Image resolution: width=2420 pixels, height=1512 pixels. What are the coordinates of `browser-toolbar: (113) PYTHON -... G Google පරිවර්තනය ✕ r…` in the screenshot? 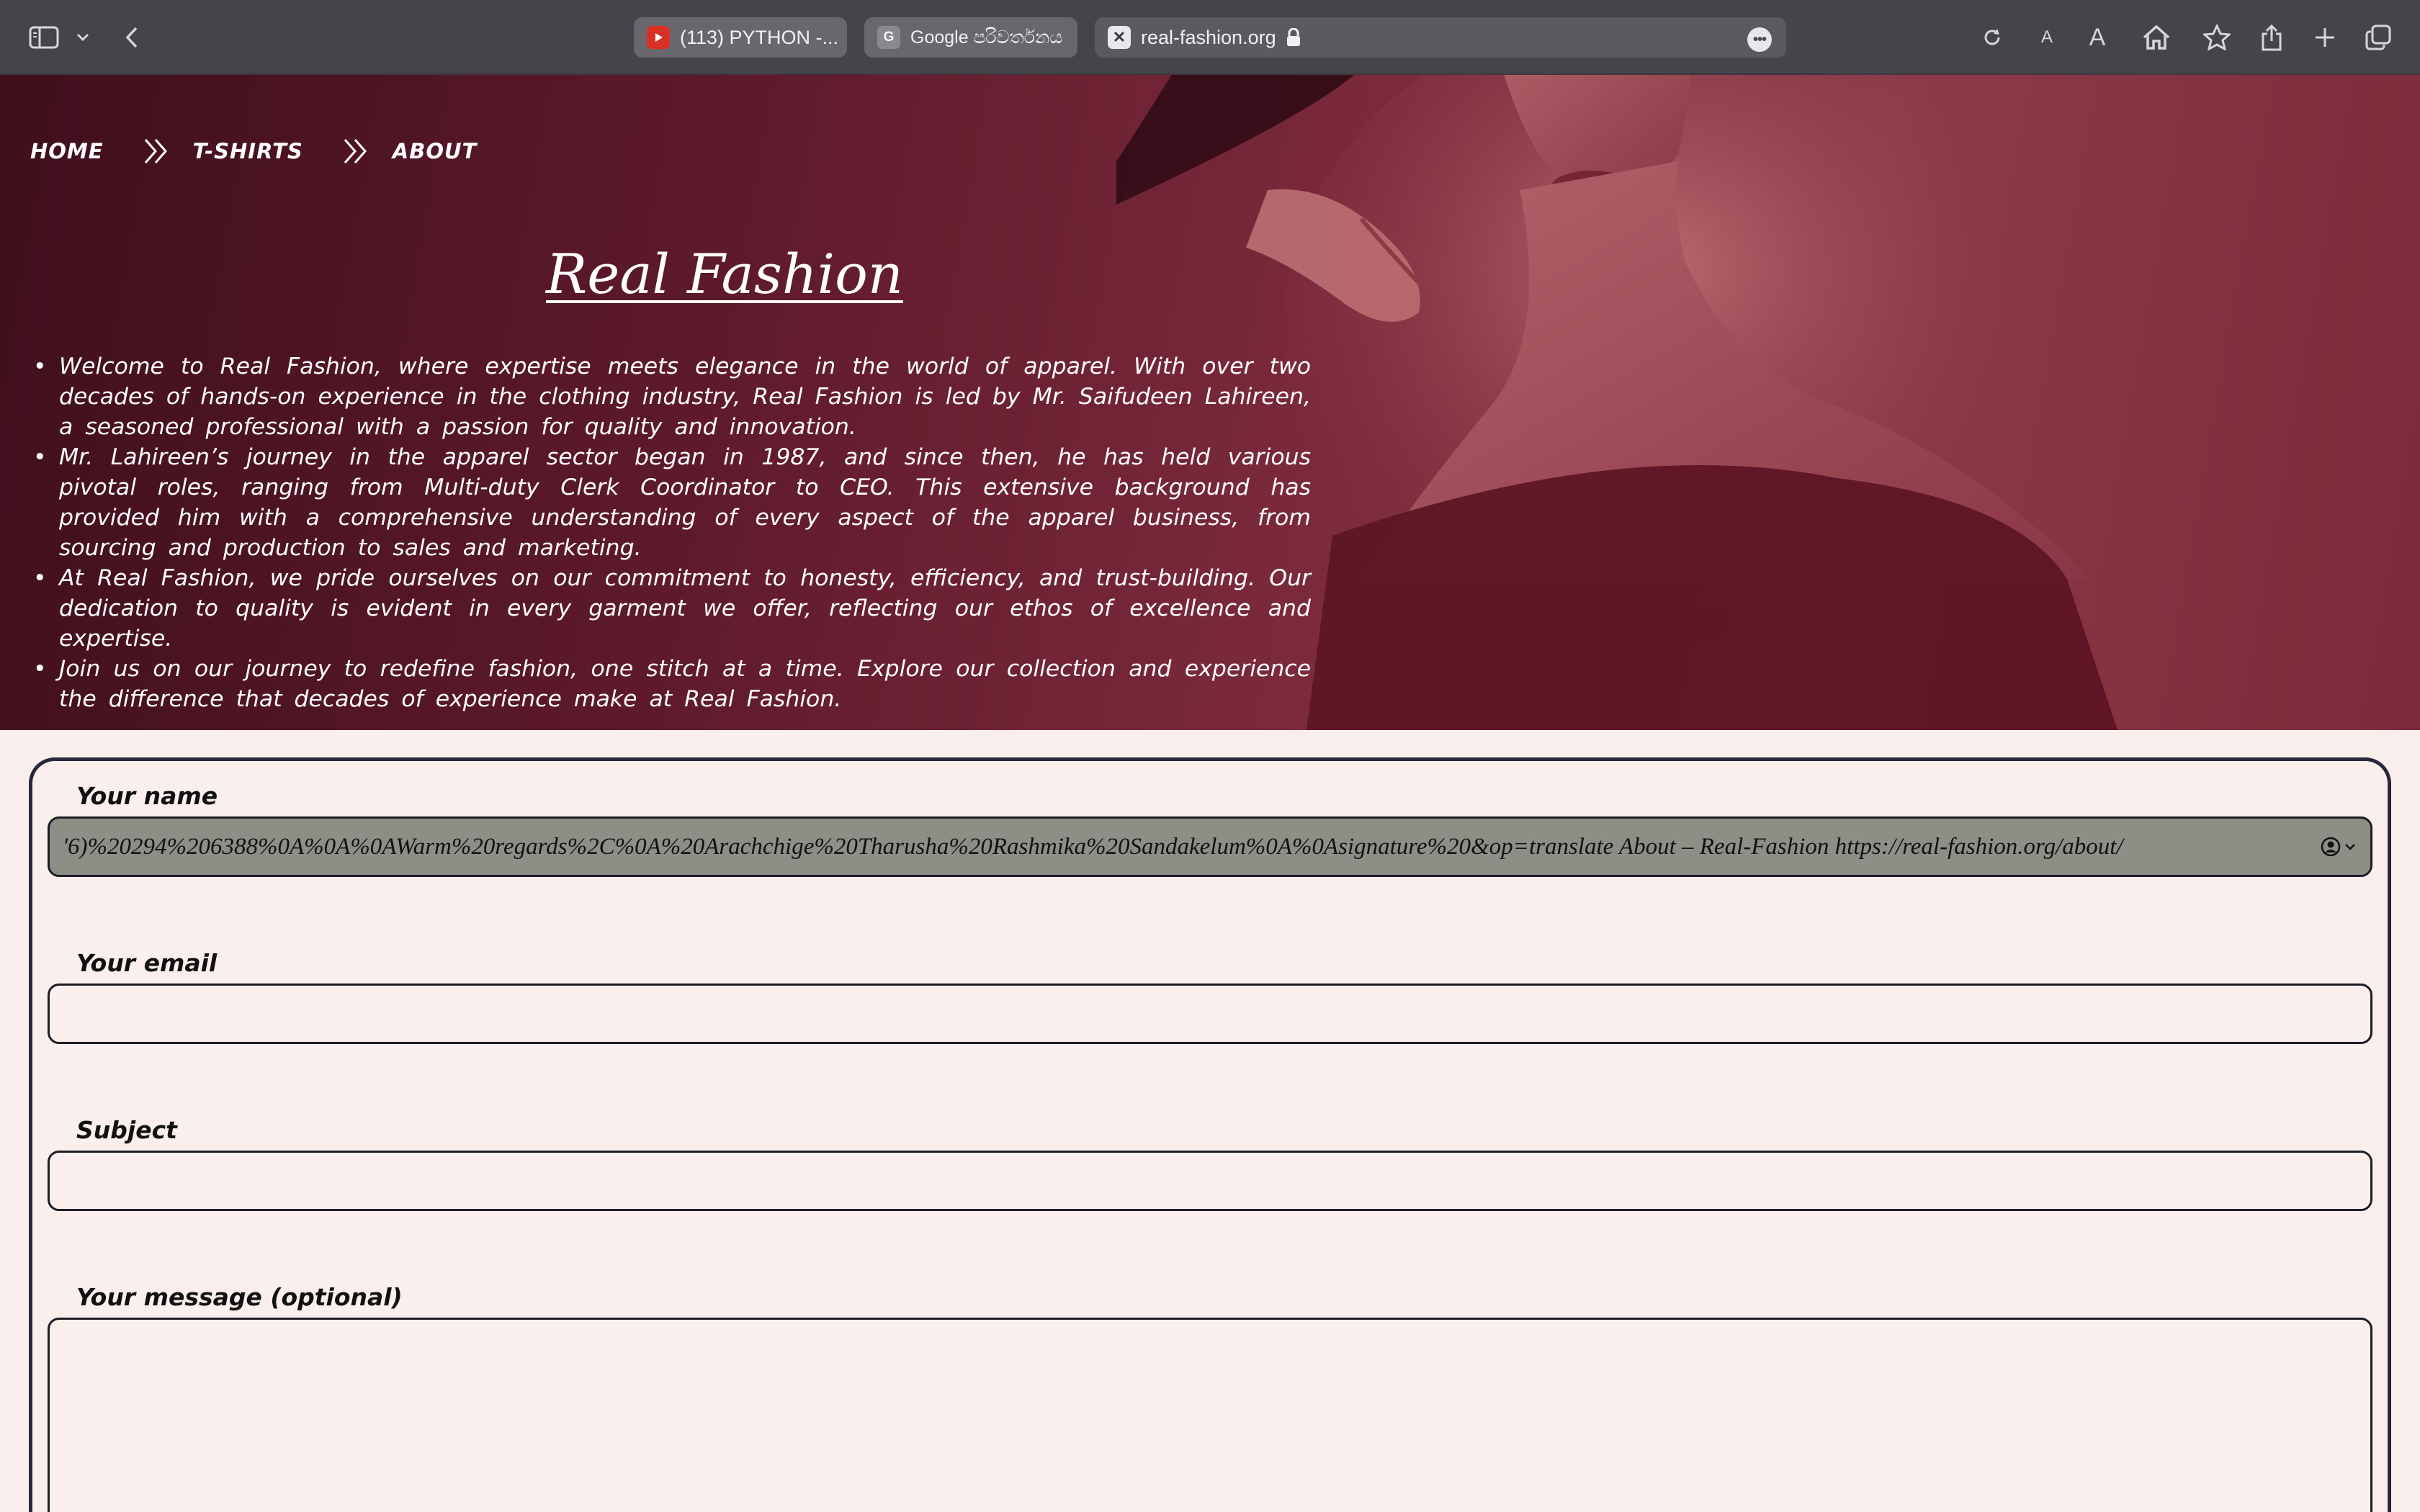 It's located at (1210, 37).